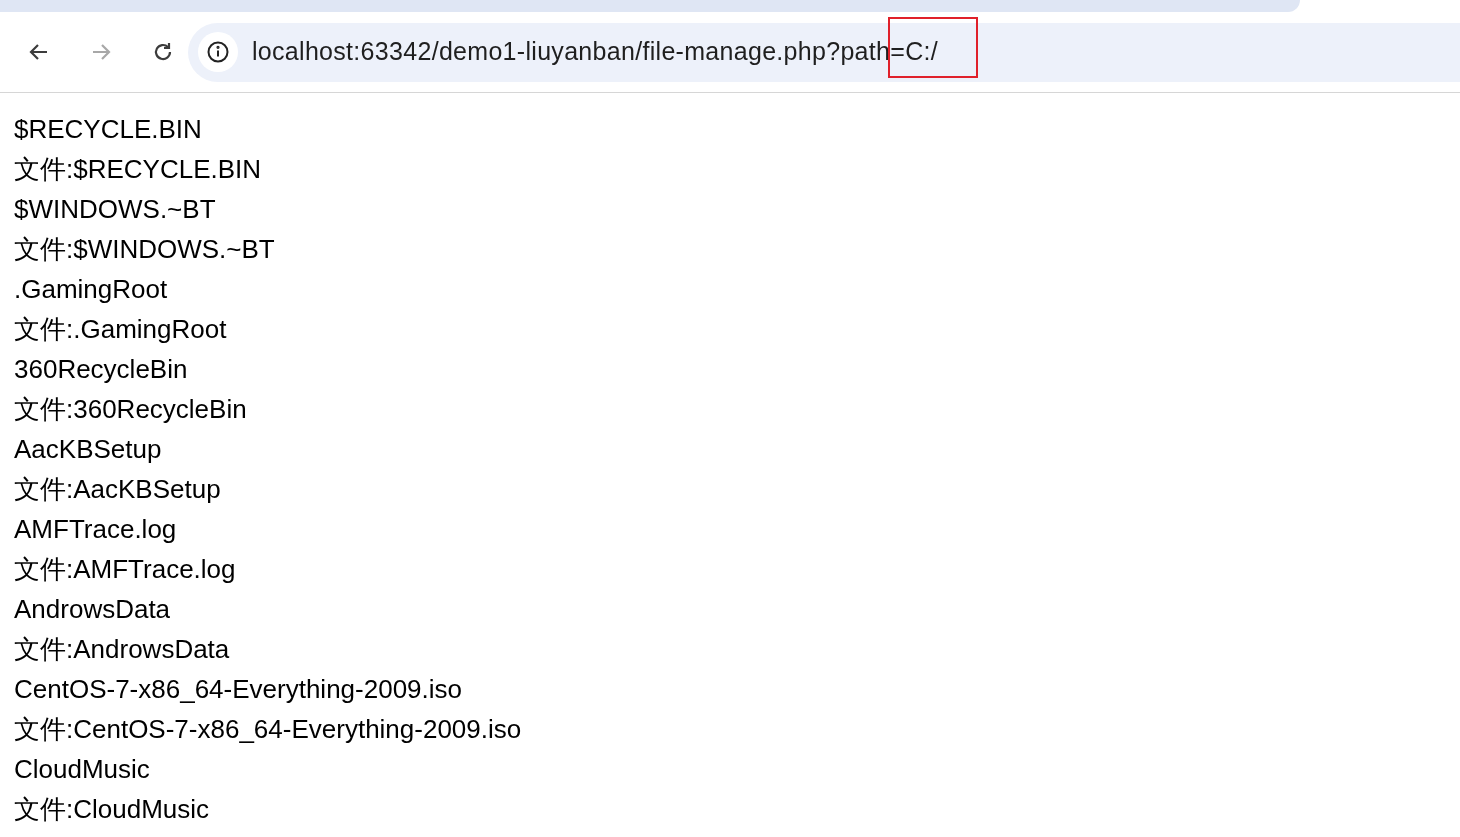 This screenshot has width=1460, height=837. I want to click on file-name-text: AacKBSetup, so click(88, 449).